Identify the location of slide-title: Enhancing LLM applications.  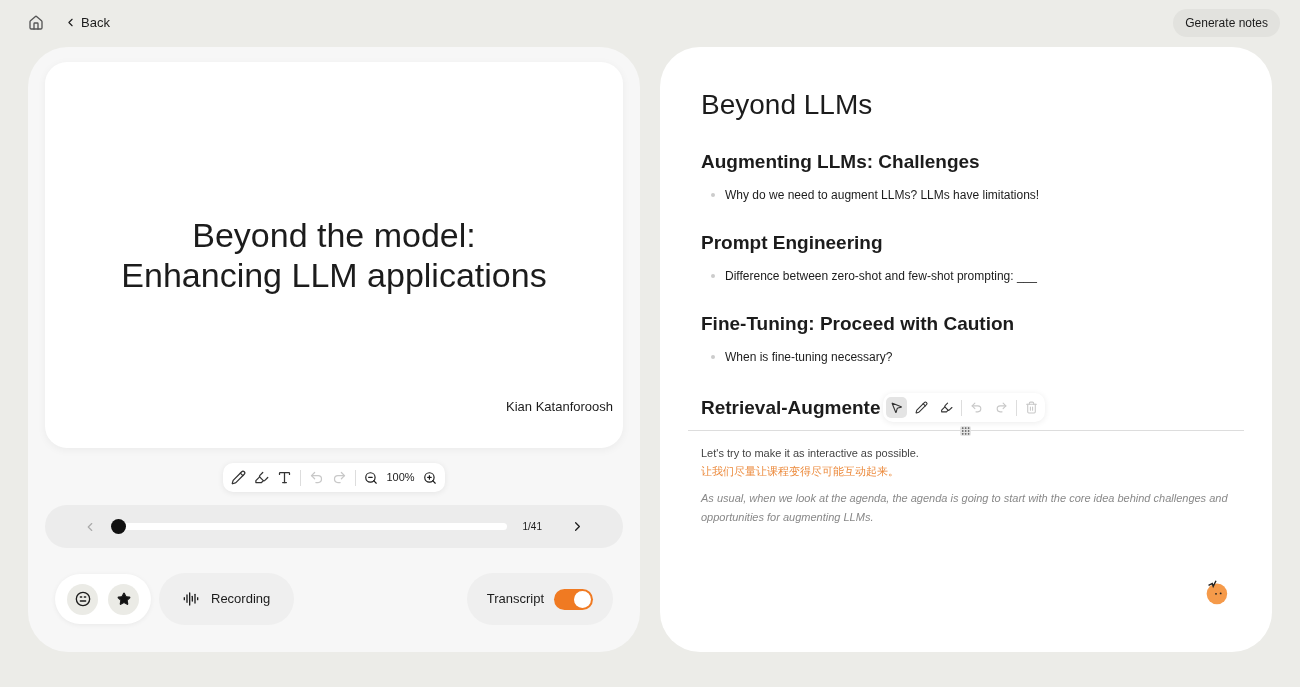
(334, 275).